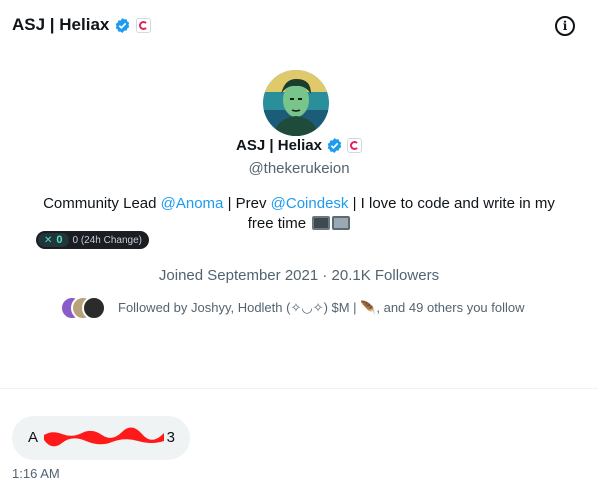 The height and width of the screenshot is (494, 598). Describe the element at coordinates (192, 203) in the screenshot. I see `mention-link-anoma: @Anoma` at that location.